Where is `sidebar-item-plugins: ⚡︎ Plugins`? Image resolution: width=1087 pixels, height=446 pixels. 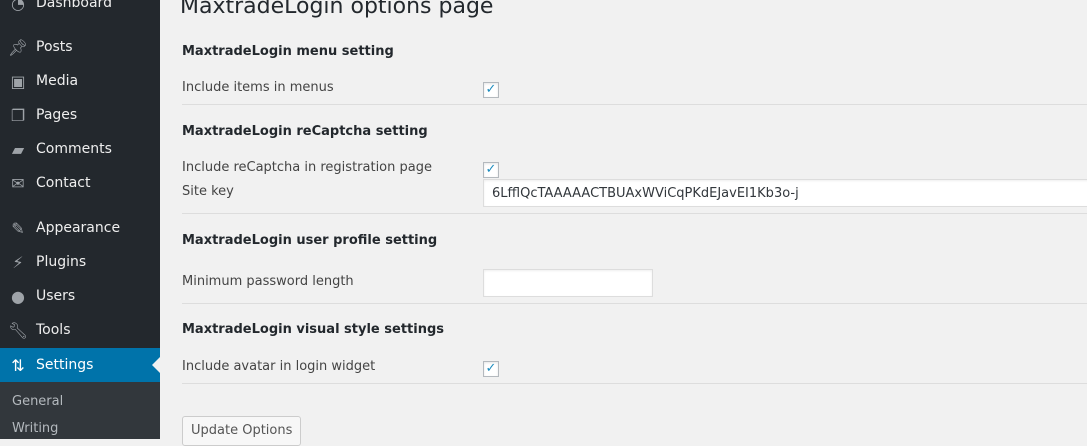
sidebar-item-plugins: ⚡︎ Plugins is located at coordinates (80, 262).